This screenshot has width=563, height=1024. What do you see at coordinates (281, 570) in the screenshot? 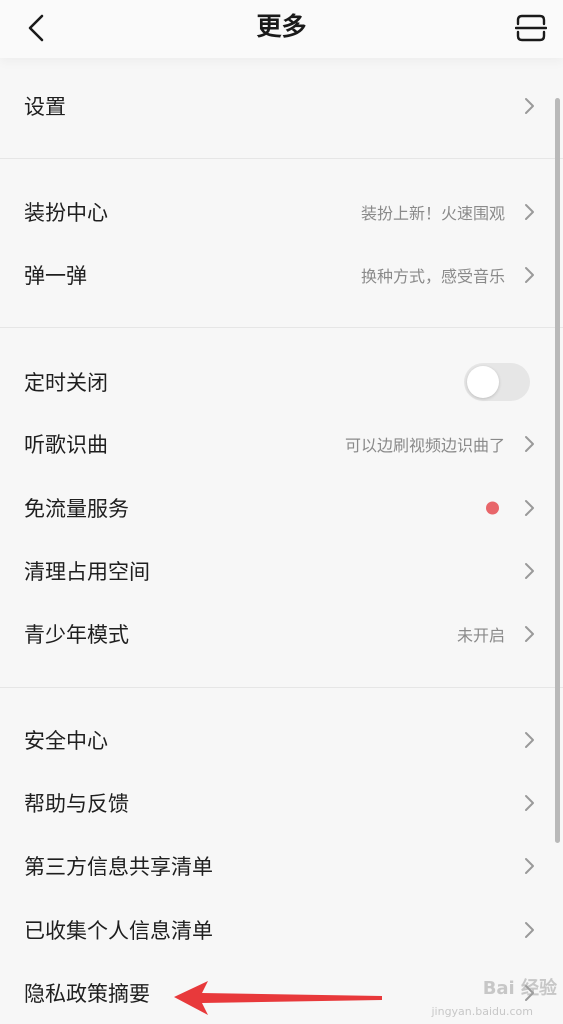
I see `menu-item-clear-storage: 清理占用空间` at bounding box center [281, 570].